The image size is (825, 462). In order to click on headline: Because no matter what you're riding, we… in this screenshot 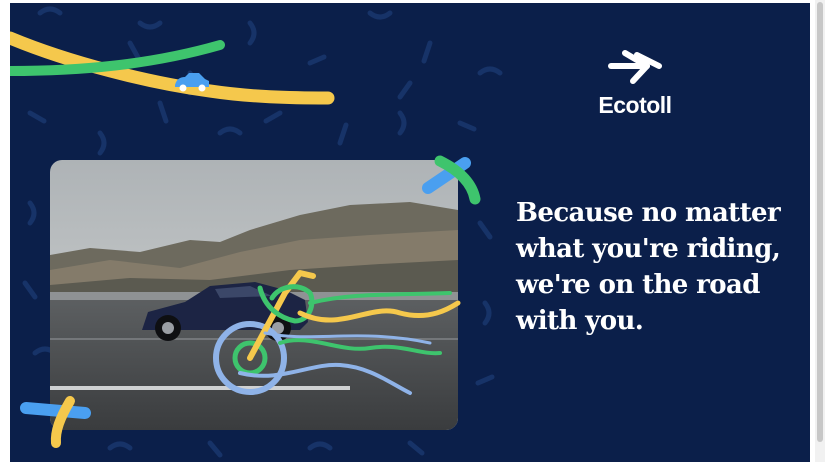, I will do `click(661, 267)`.